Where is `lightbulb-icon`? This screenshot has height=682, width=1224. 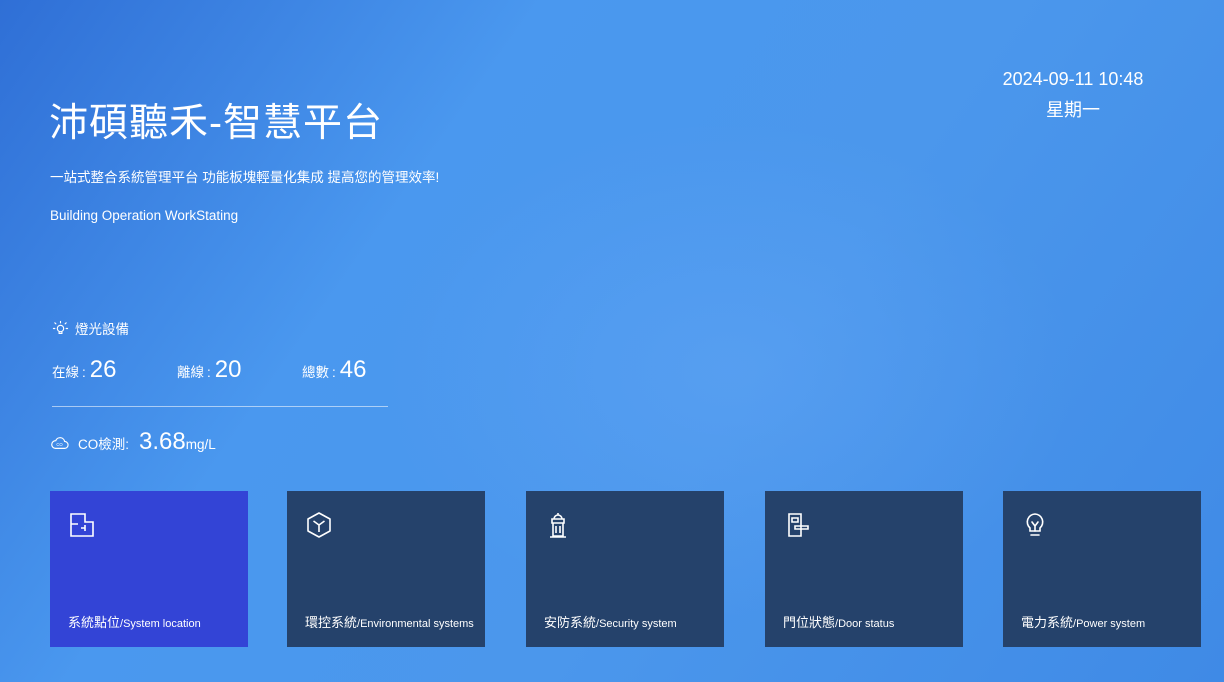 lightbulb-icon is located at coordinates (60, 327).